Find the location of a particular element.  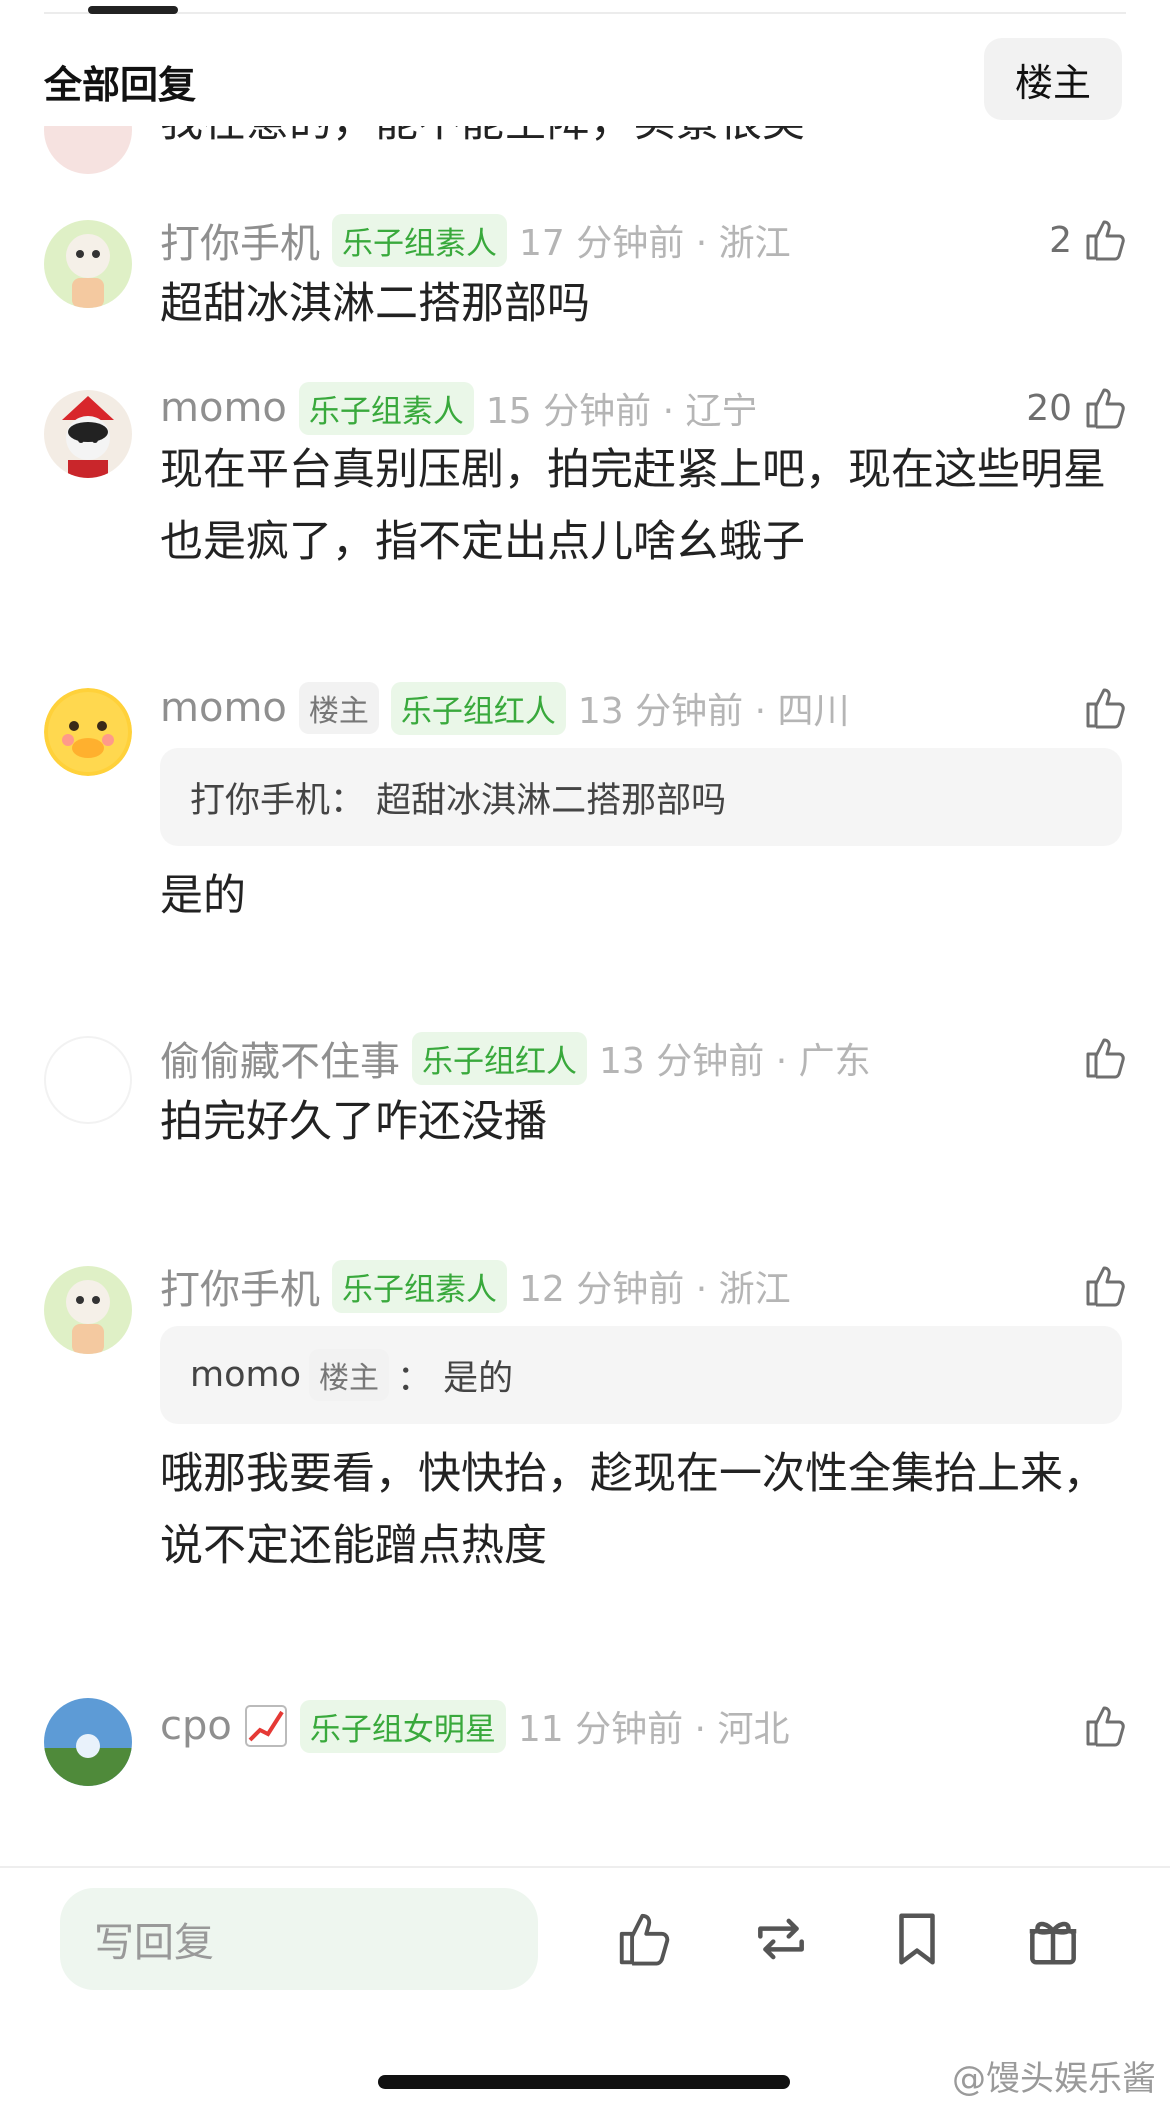

quoted-text: ： 是的 is located at coordinates (455, 1378).